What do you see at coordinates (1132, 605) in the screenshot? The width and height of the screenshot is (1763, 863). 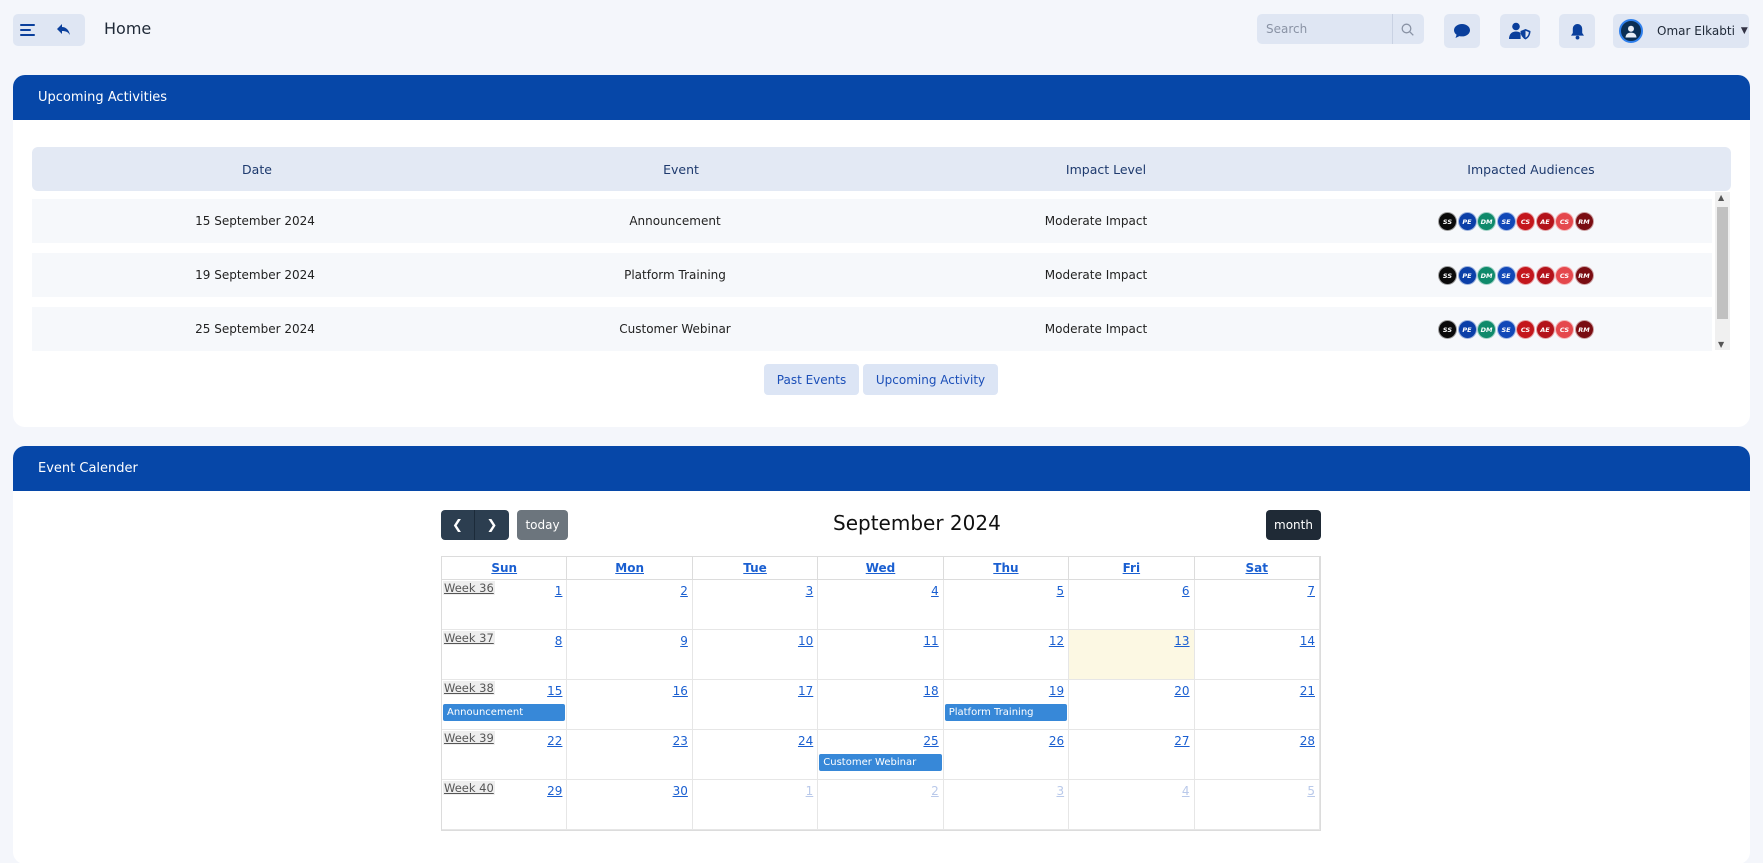 I see `calendar-day-cell: 6` at bounding box center [1132, 605].